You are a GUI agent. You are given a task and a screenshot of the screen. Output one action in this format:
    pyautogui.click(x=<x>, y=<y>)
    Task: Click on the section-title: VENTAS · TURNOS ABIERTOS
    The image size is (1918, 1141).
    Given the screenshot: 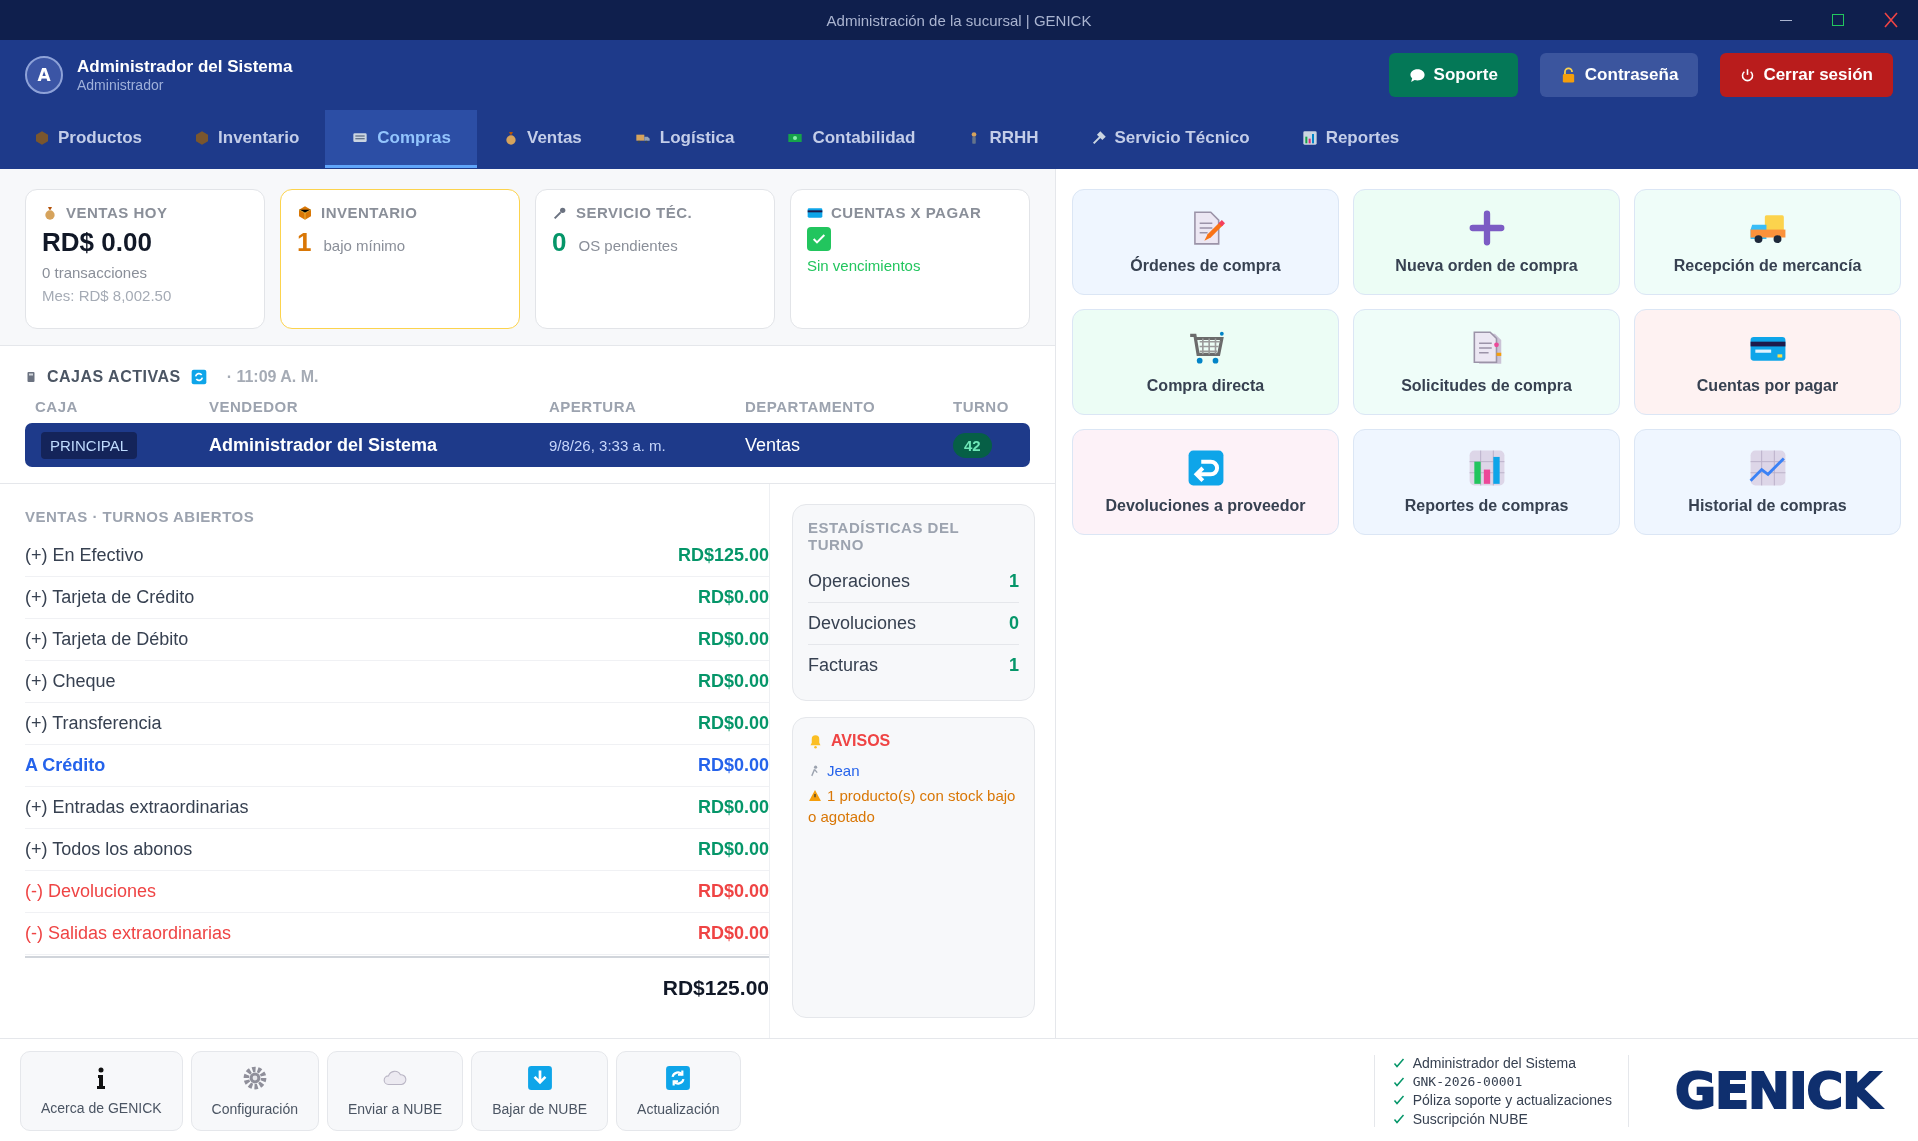 What is the action you would take?
    pyautogui.click(x=140, y=516)
    